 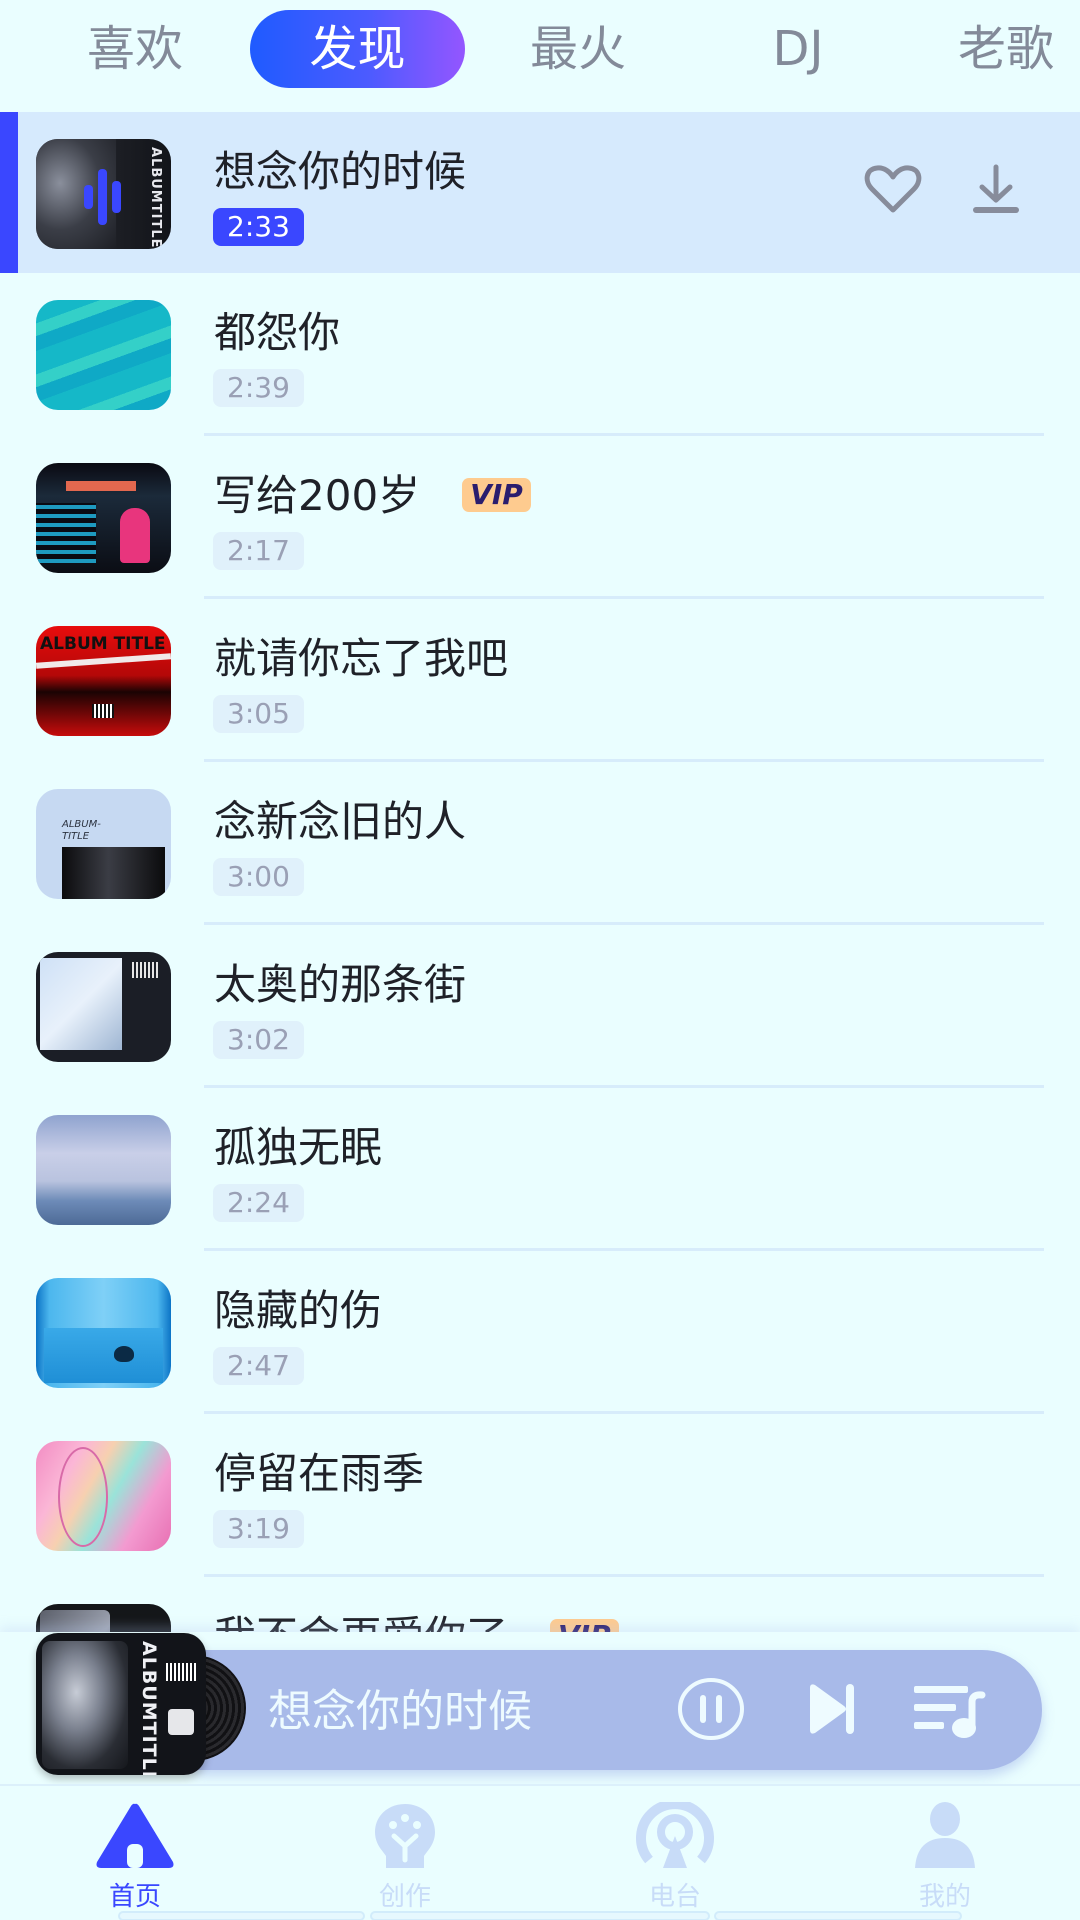 I want to click on download-icon, so click(x=996, y=189).